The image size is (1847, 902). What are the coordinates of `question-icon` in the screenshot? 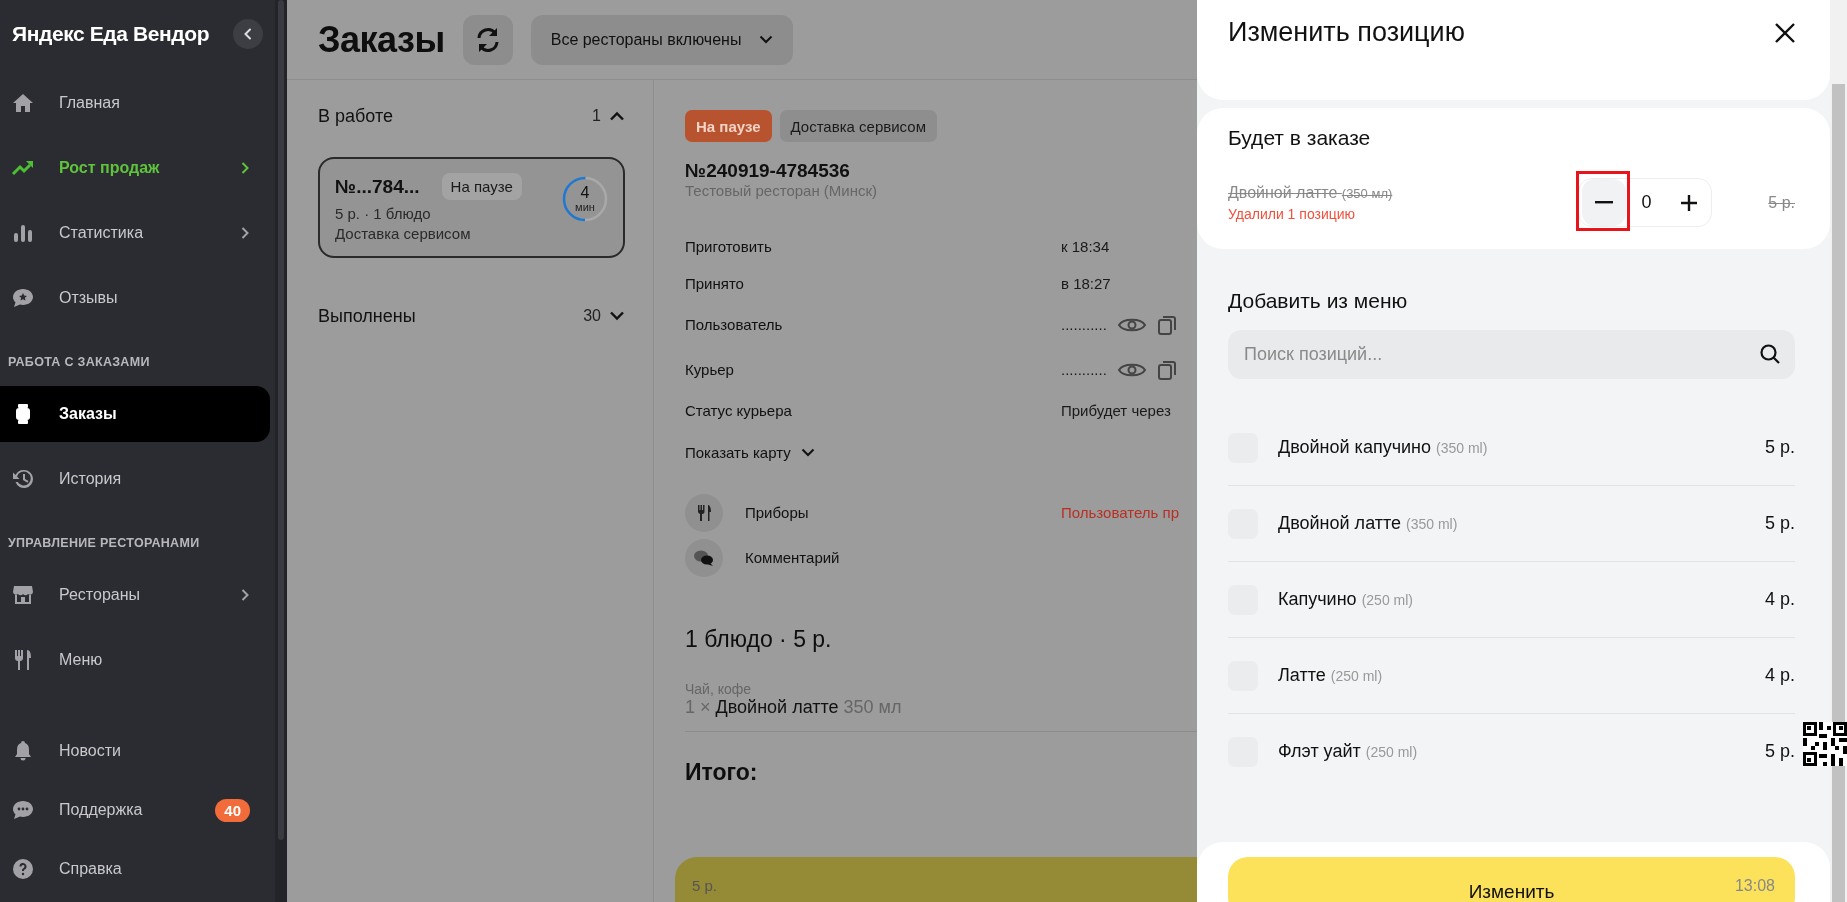 It's located at (23, 869).